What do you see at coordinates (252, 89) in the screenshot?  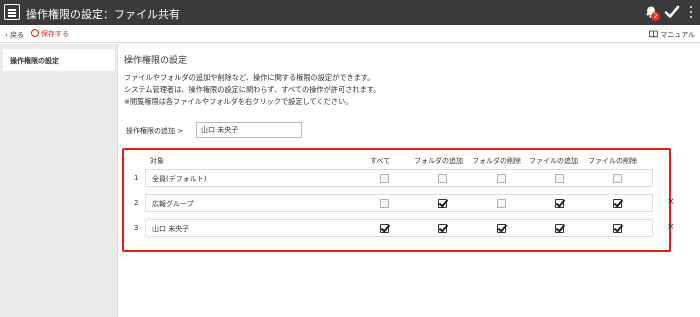 I see `description-line: システム管理者は、操作権限の設定に関わらず、すべての操作が許可されます。` at bounding box center [252, 89].